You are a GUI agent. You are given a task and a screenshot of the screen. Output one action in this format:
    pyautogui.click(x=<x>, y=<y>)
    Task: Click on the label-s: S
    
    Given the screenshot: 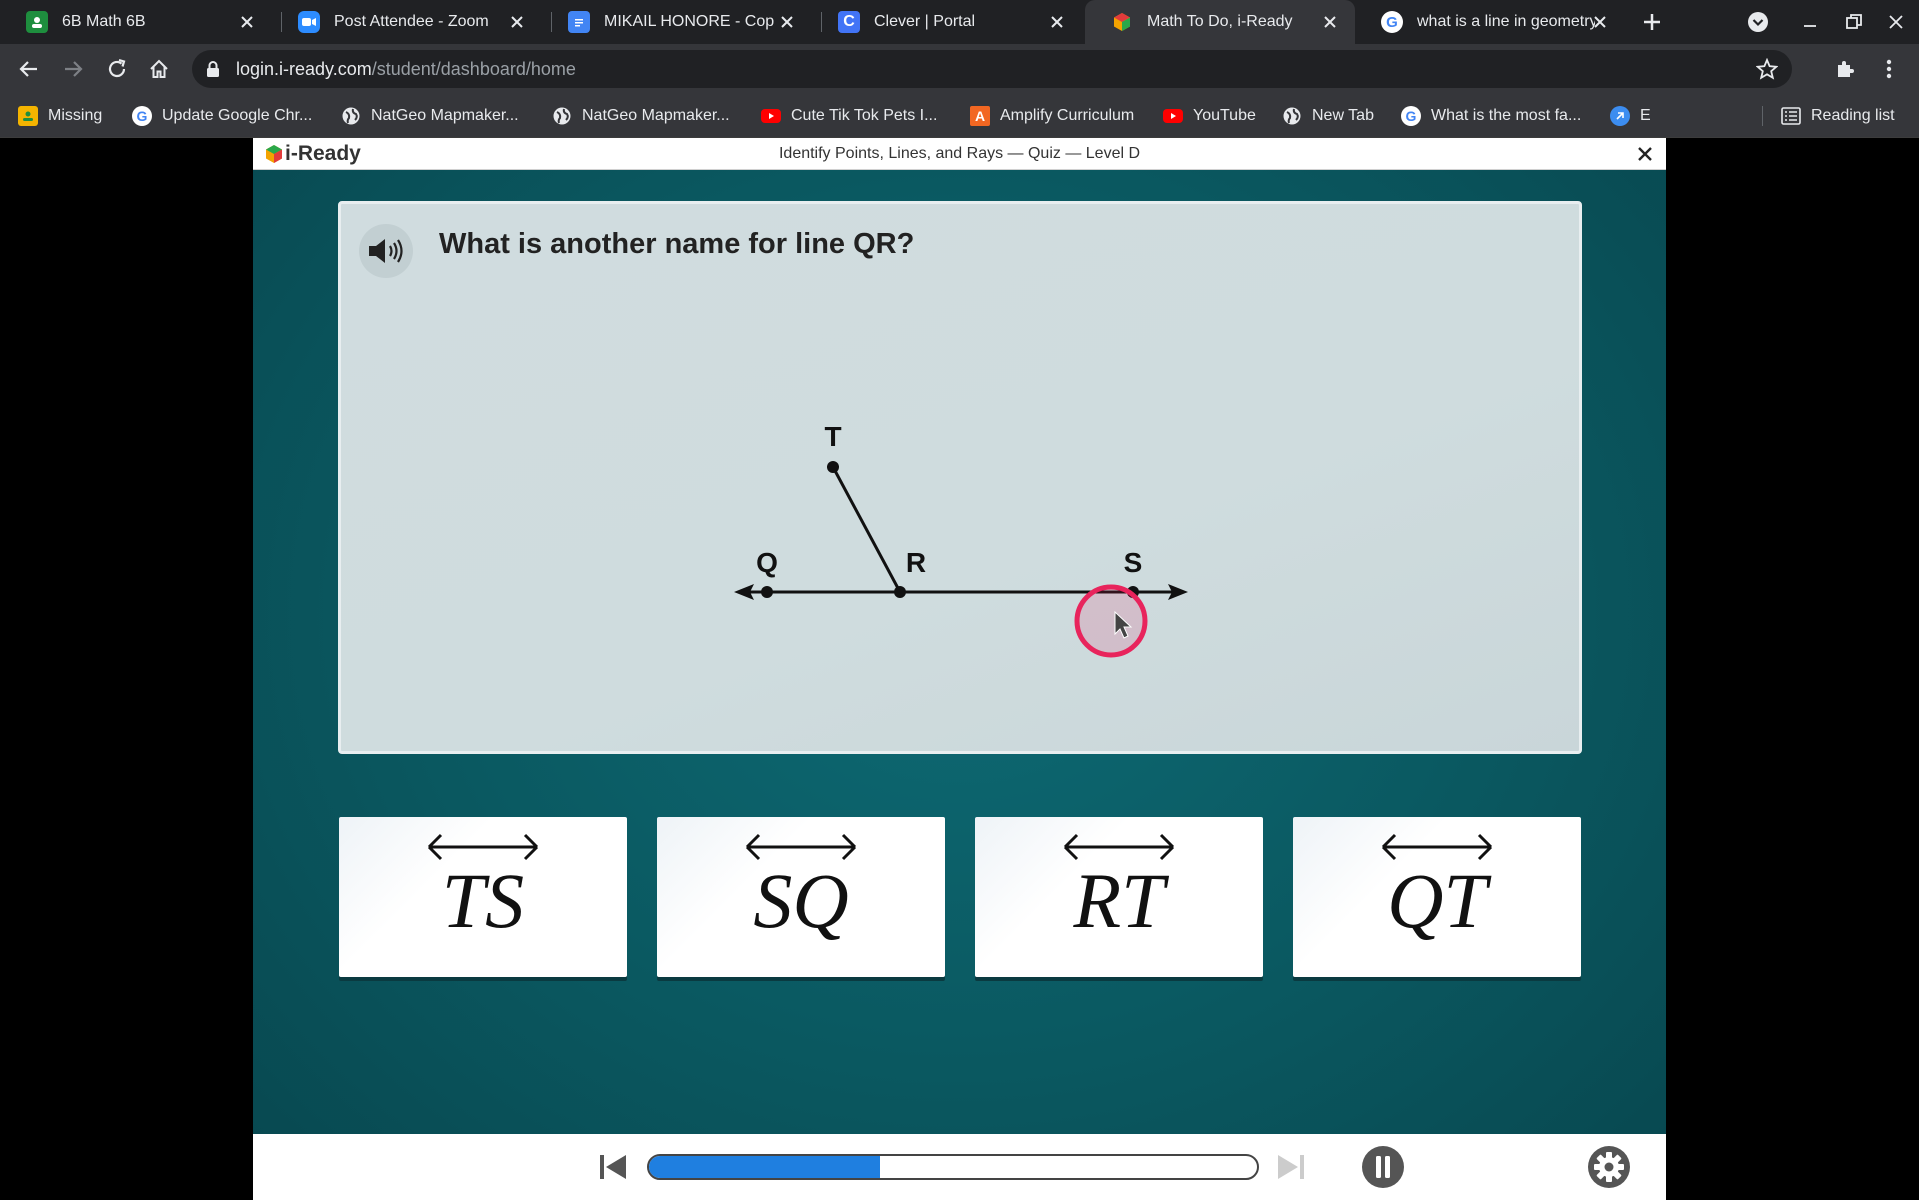 What is the action you would take?
    pyautogui.click(x=1133, y=562)
    